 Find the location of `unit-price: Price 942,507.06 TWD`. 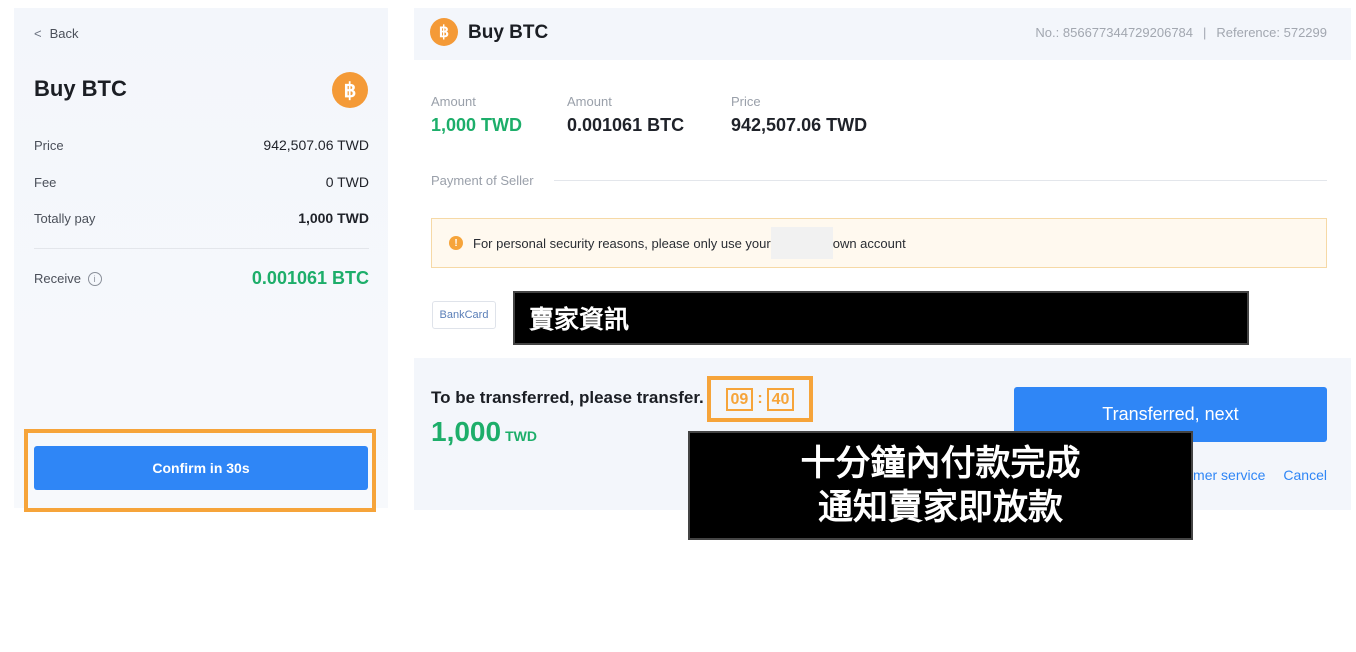

unit-price: Price 942,507.06 TWD is located at coordinates (799, 115).